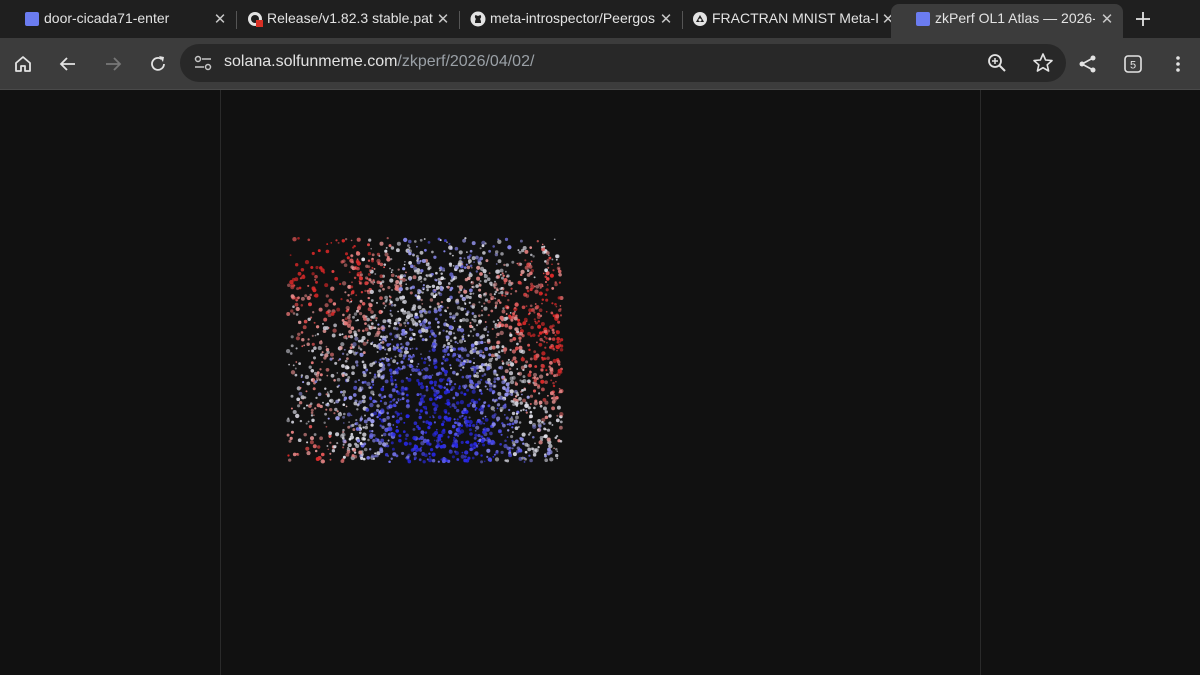  I want to click on close-icon: ✕, so click(1107, 19).